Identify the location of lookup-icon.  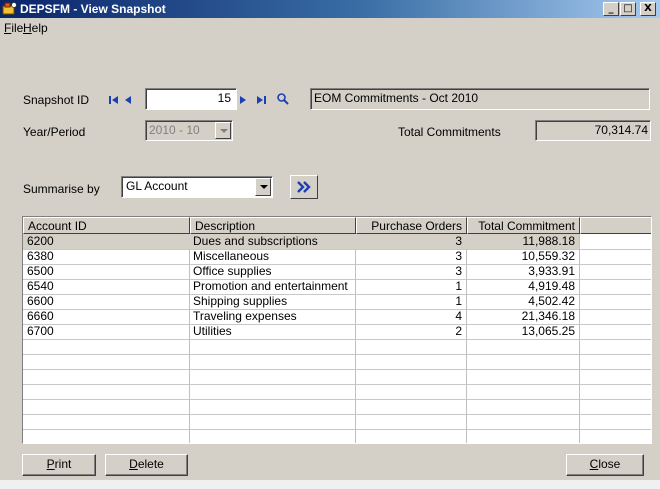
(283, 100).